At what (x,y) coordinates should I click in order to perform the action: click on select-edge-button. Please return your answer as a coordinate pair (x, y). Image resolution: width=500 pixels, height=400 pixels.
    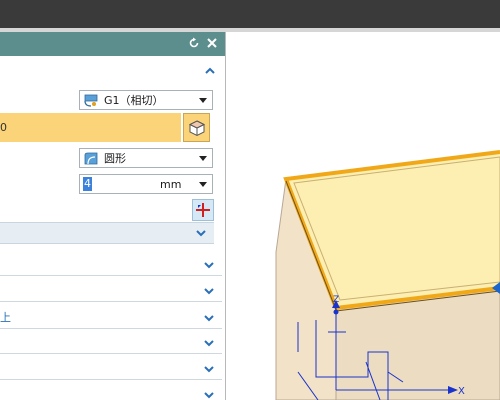
    Looking at the image, I should click on (196, 127).